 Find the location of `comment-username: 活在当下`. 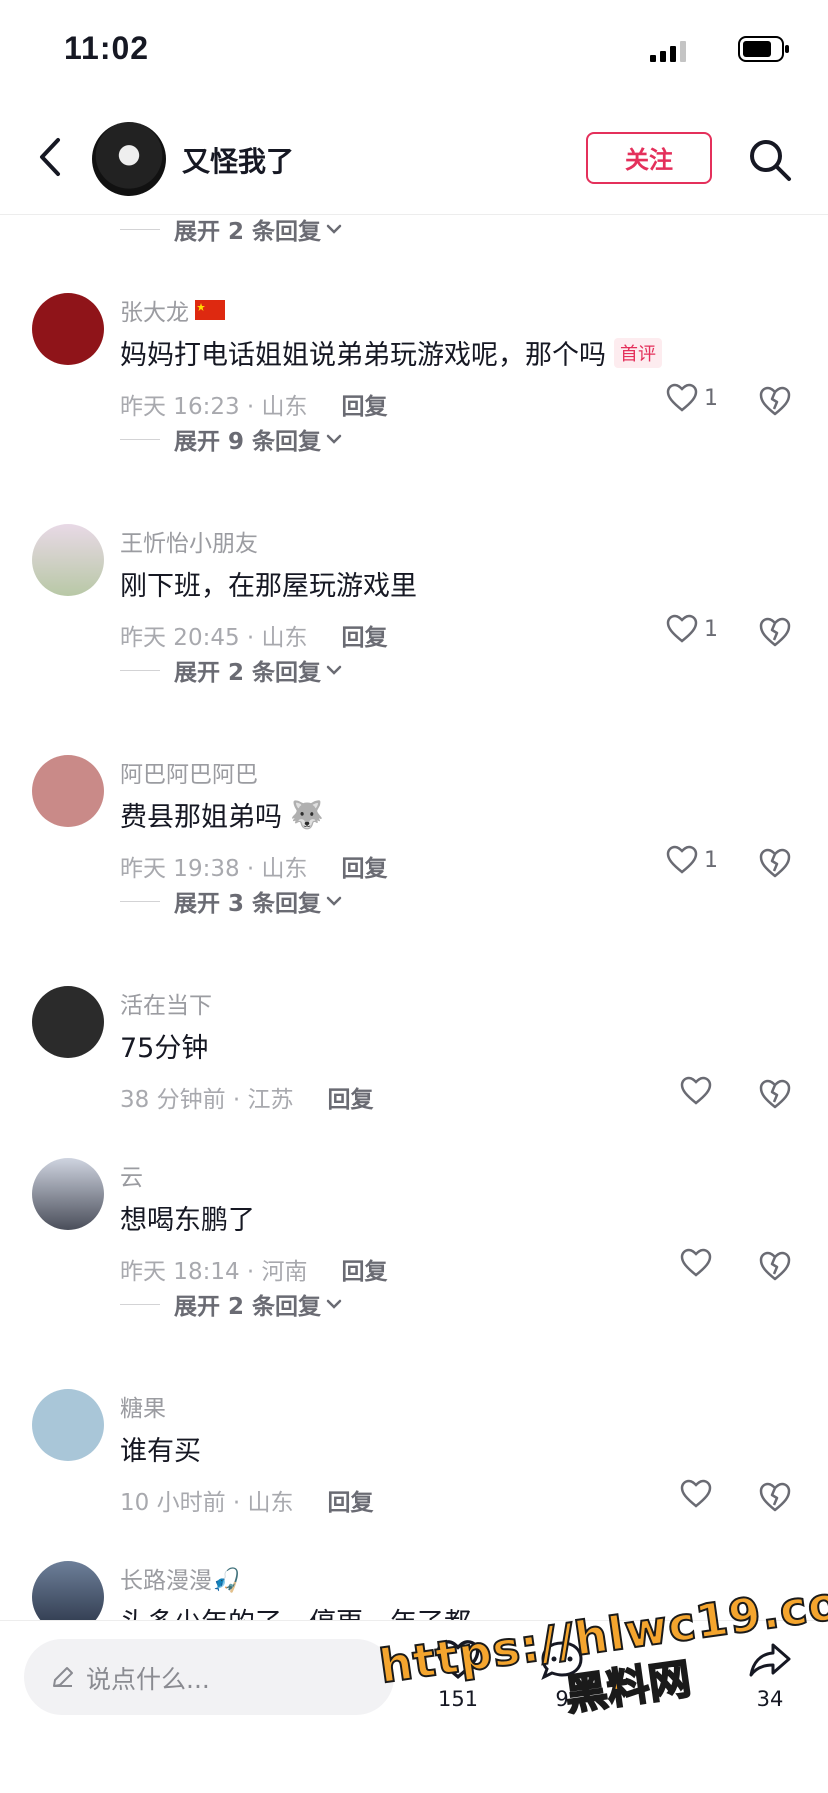

comment-username: 活在当下 is located at coordinates (166, 1003).